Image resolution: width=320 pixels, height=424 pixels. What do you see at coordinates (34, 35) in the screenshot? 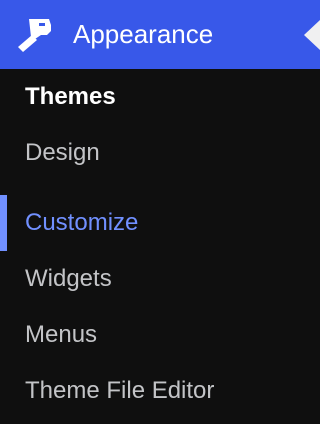
I see `paint-brush-icon` at bounding box center [34, 35].